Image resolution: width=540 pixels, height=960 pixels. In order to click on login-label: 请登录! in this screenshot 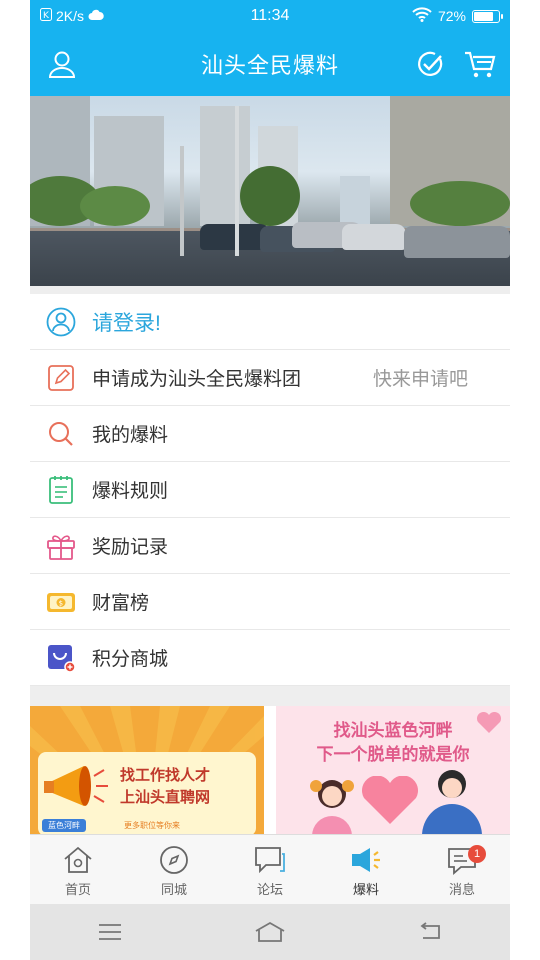, I will do `click(126, 323)`.